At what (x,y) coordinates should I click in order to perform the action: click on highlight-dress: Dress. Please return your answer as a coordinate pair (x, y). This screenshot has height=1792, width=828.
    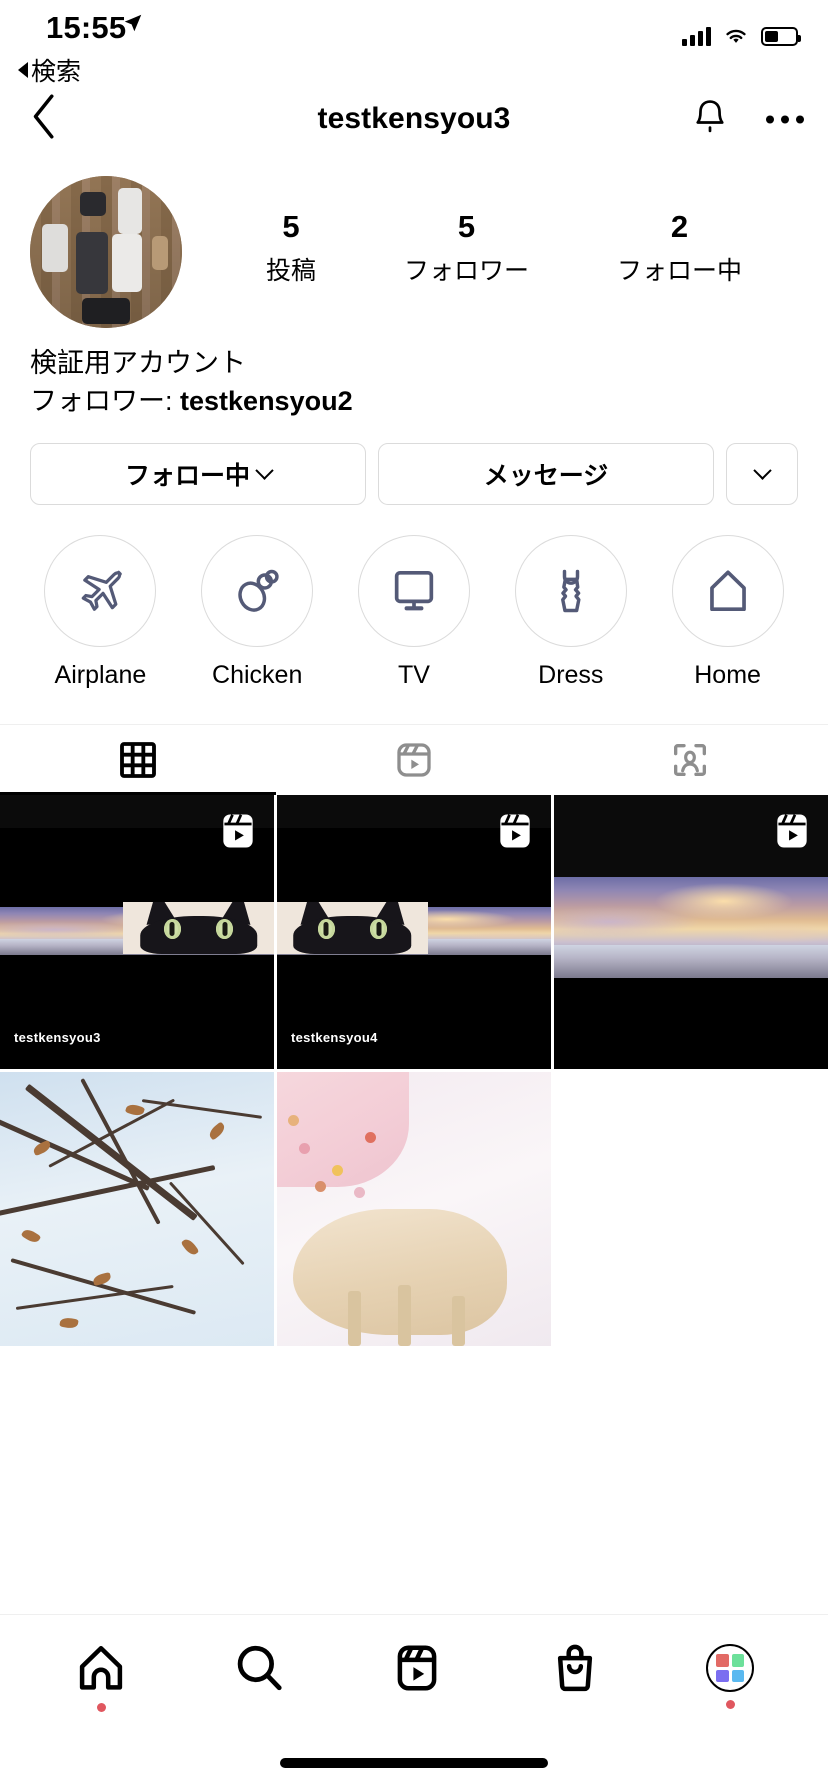
    Looking at the image, I should click on (570, 612).